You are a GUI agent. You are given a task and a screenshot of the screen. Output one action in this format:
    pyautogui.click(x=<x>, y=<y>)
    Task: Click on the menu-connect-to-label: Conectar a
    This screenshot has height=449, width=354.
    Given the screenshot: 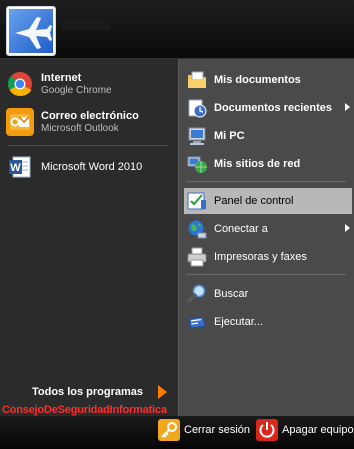 What is the action you would take?
    pyautogui.click(x=241, y=229)
    